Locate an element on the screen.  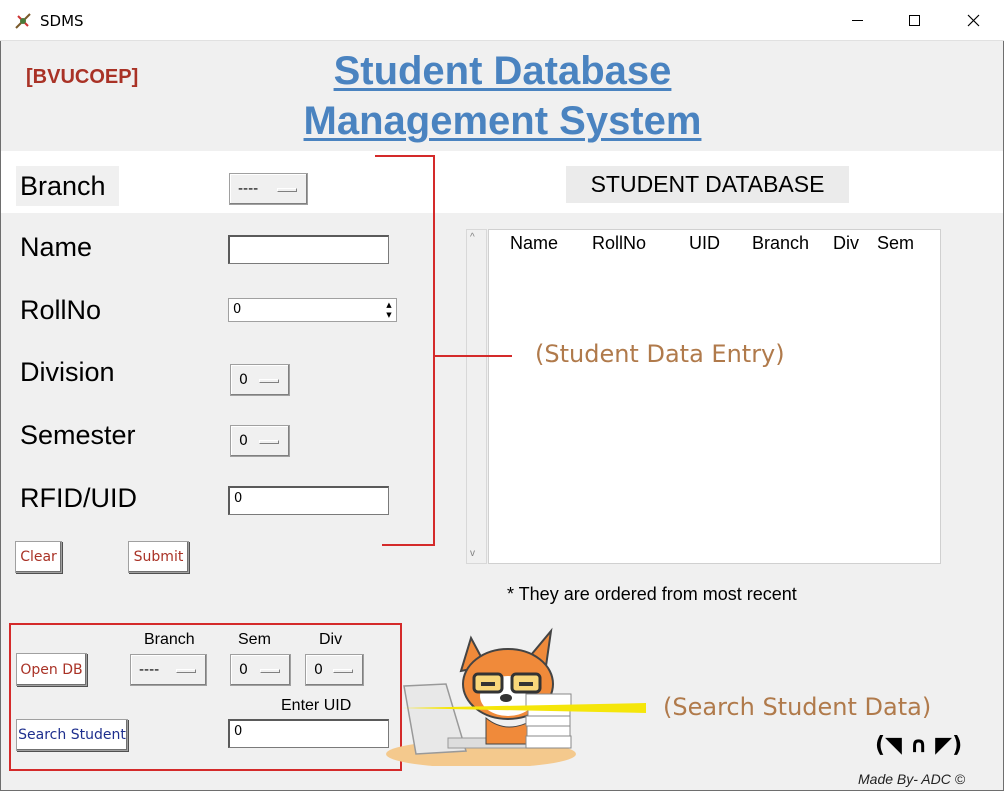
feather-app-icon is located at coordinates (23, 21).